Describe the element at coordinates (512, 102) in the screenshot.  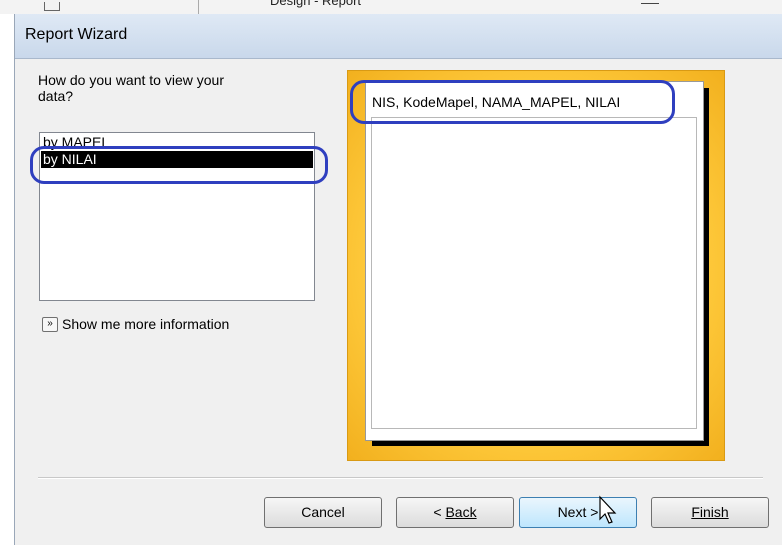
I see `annotation-ellipse-fields` at that location.